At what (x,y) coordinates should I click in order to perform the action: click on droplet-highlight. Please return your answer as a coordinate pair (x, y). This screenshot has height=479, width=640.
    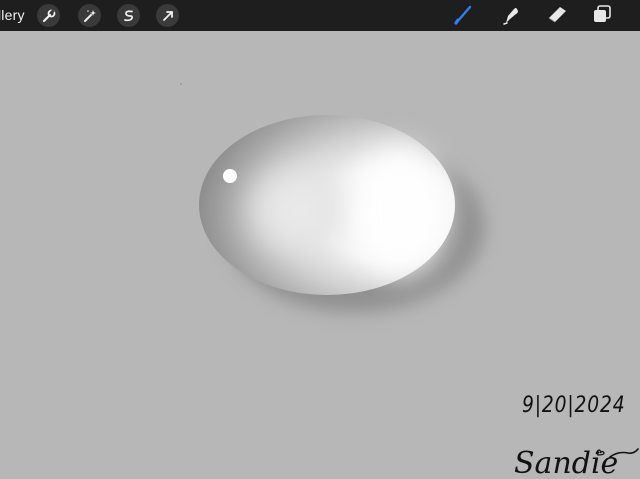
    Looking at the image, I should click on (230, 176).